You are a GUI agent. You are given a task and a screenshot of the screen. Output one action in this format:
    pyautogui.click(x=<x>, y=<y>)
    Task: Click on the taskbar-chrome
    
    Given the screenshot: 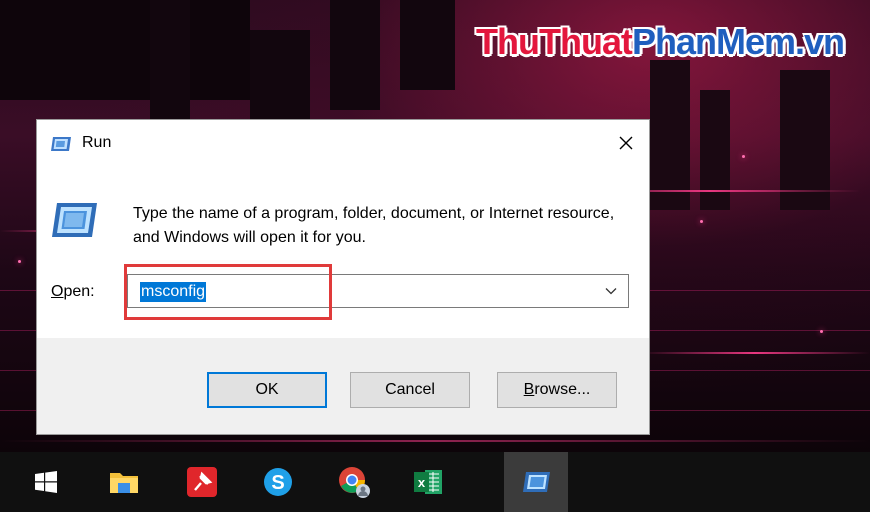 What is the action you would take?
    pyautogui.click(x=354, y=482)
    